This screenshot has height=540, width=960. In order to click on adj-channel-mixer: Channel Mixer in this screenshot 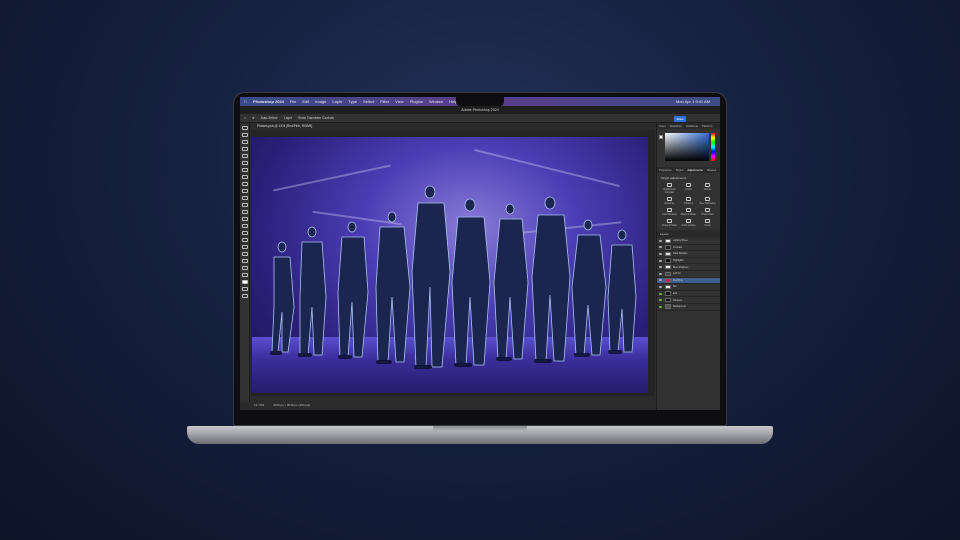, I will do `click(669, 223)`.